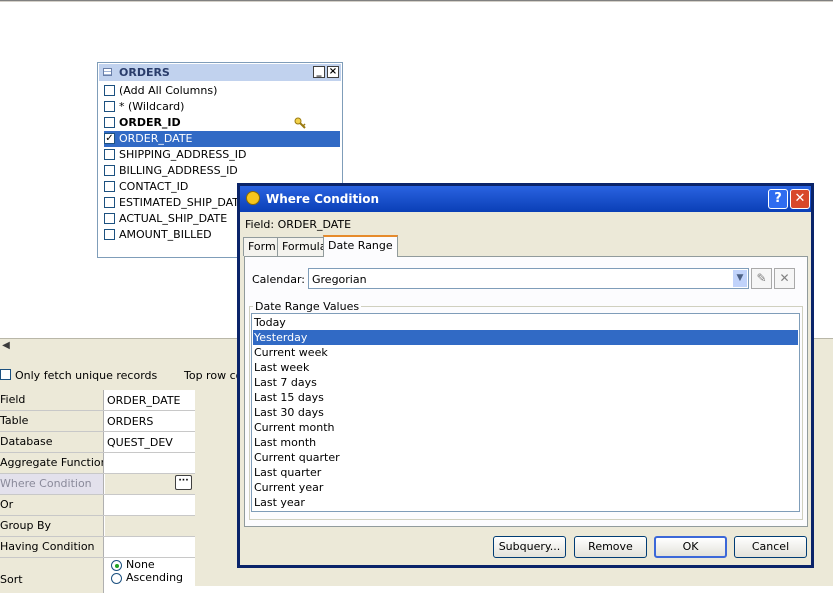 This screenshot has height=593, width=833. What do you see at coordinates (300, 123) in the screenshot?
I see `key-icon` at bounding box center [300, 123].